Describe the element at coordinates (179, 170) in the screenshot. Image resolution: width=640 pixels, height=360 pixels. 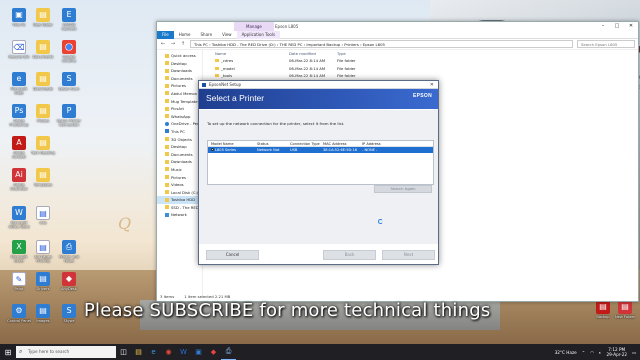
I see `nav-item: Music` at that location.